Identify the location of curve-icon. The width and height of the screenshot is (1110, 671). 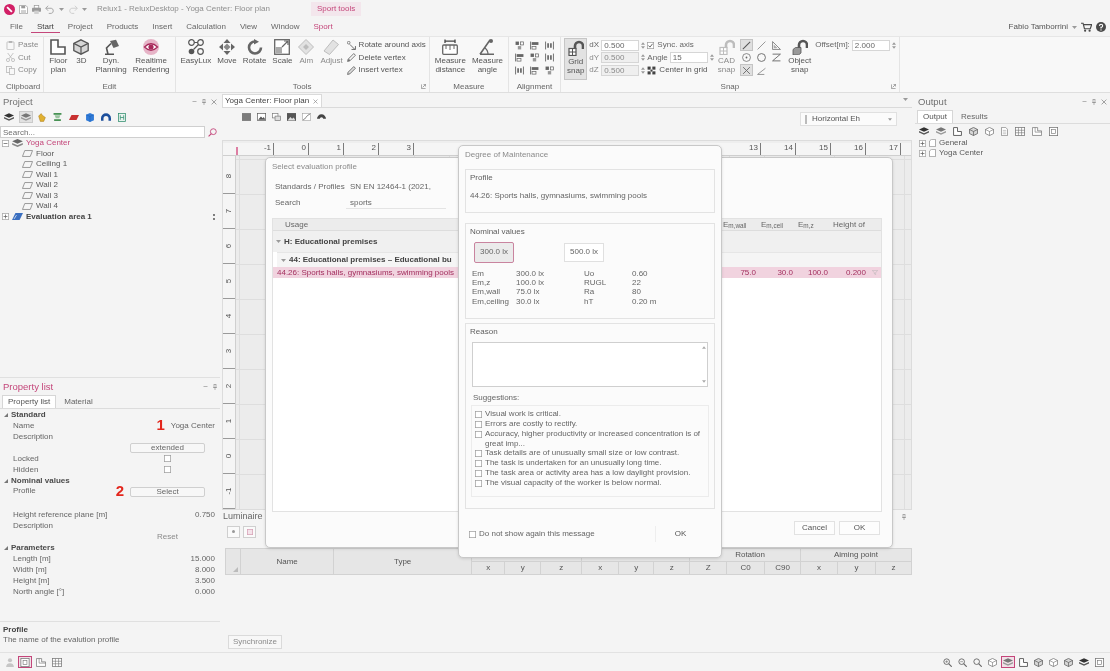
(306, 117).